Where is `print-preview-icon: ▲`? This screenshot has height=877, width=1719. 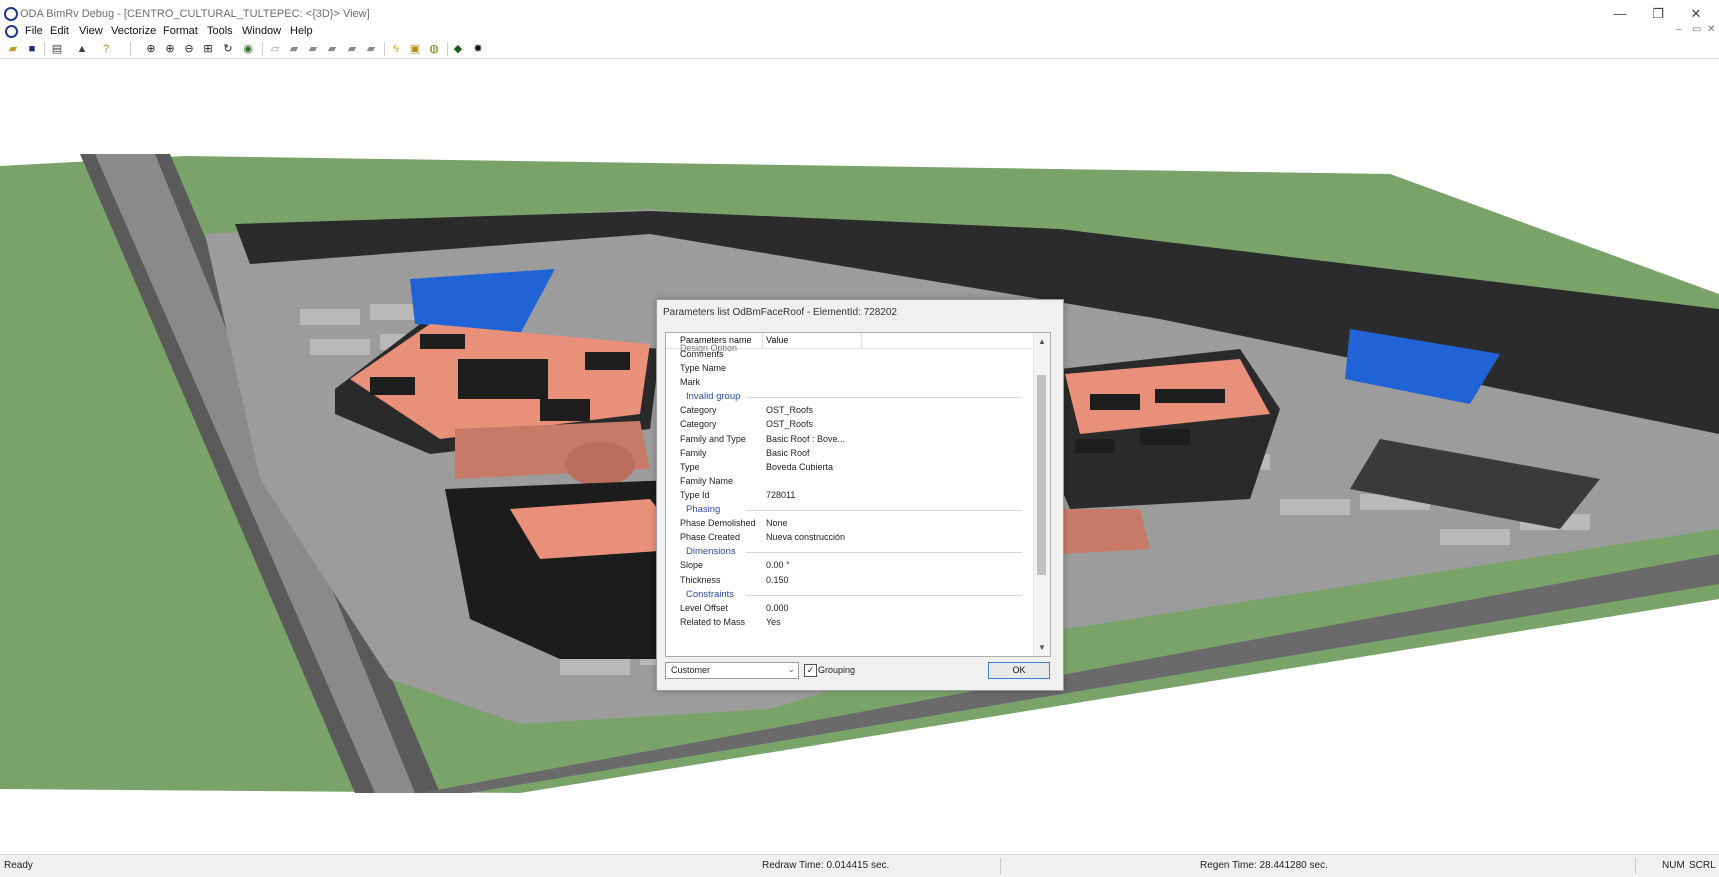
print-preview-icon: ▲ is located at coordinates (82, 49).